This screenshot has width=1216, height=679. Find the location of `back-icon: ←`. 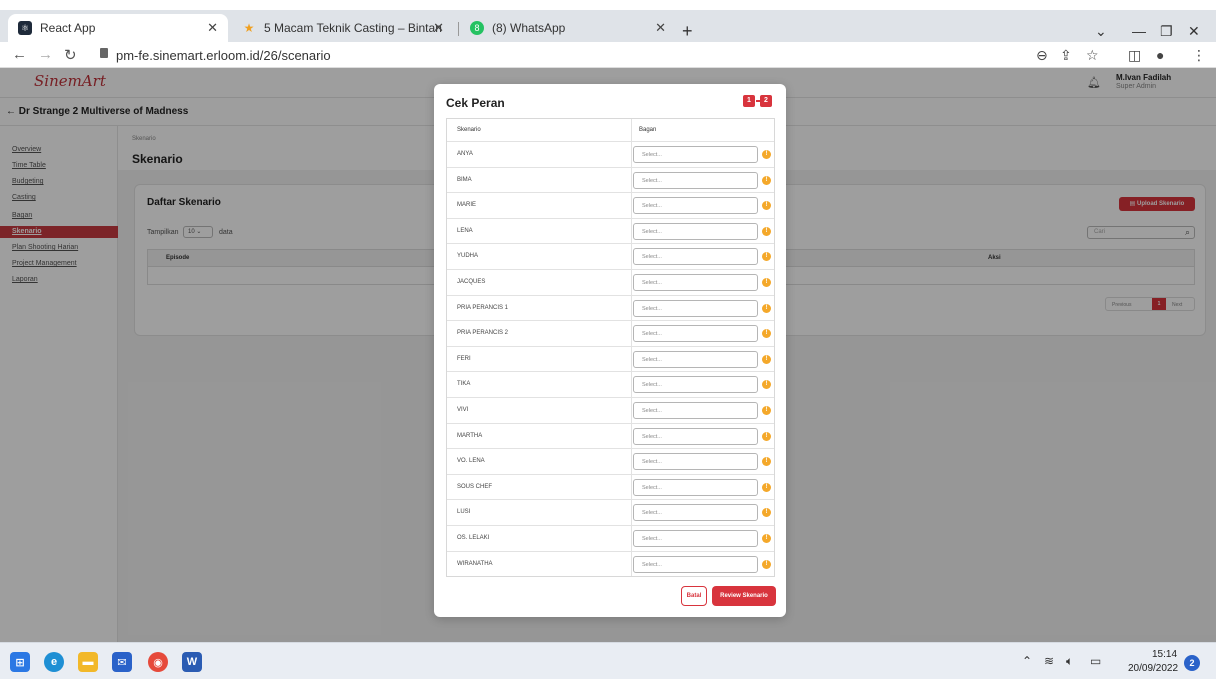

back-icon: ← is located at coordinates (19, 54).